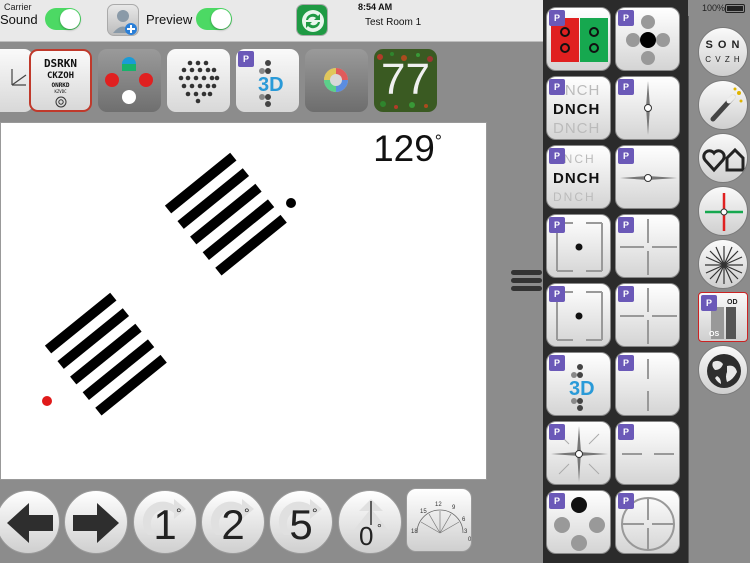 The image size is (750, 563). Describe the element at coordinates (723, 59) in the screenshot. I see `category-letters-bottom: C V Z H` at that location.